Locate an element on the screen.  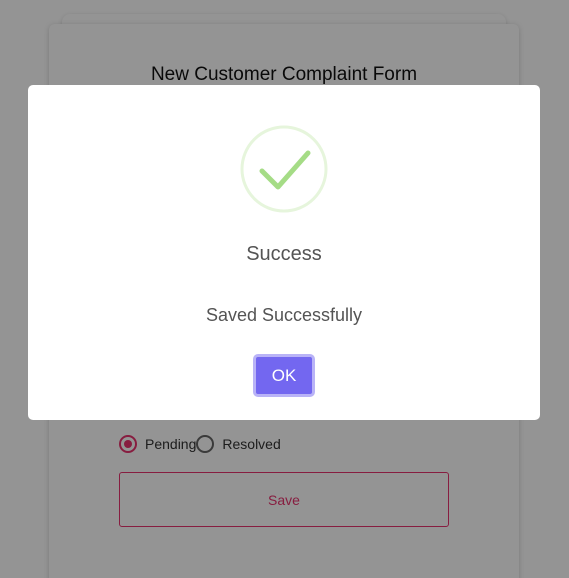
dialog-message: Saved Successfully is located at coordinates (284, 315).